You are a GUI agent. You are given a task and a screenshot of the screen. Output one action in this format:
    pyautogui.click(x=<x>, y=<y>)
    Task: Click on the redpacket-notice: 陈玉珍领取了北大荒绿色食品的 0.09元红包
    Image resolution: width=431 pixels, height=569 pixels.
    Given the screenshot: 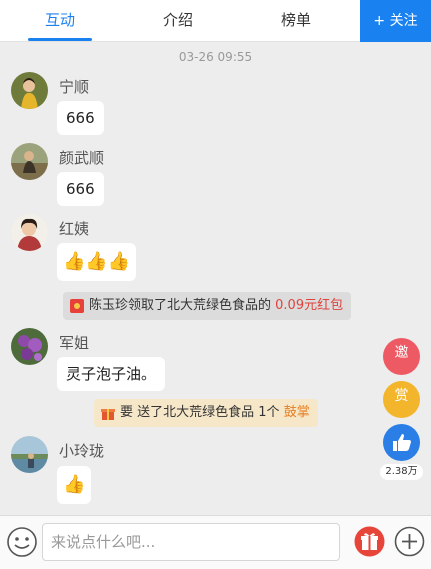 What is the action you would take?
    pyautogui.click(x=207, y=306)
    